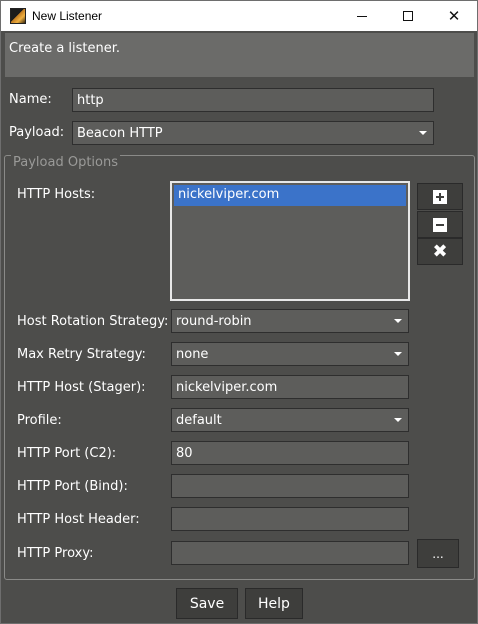  I want to click on minus-icon, so click(440, 224).